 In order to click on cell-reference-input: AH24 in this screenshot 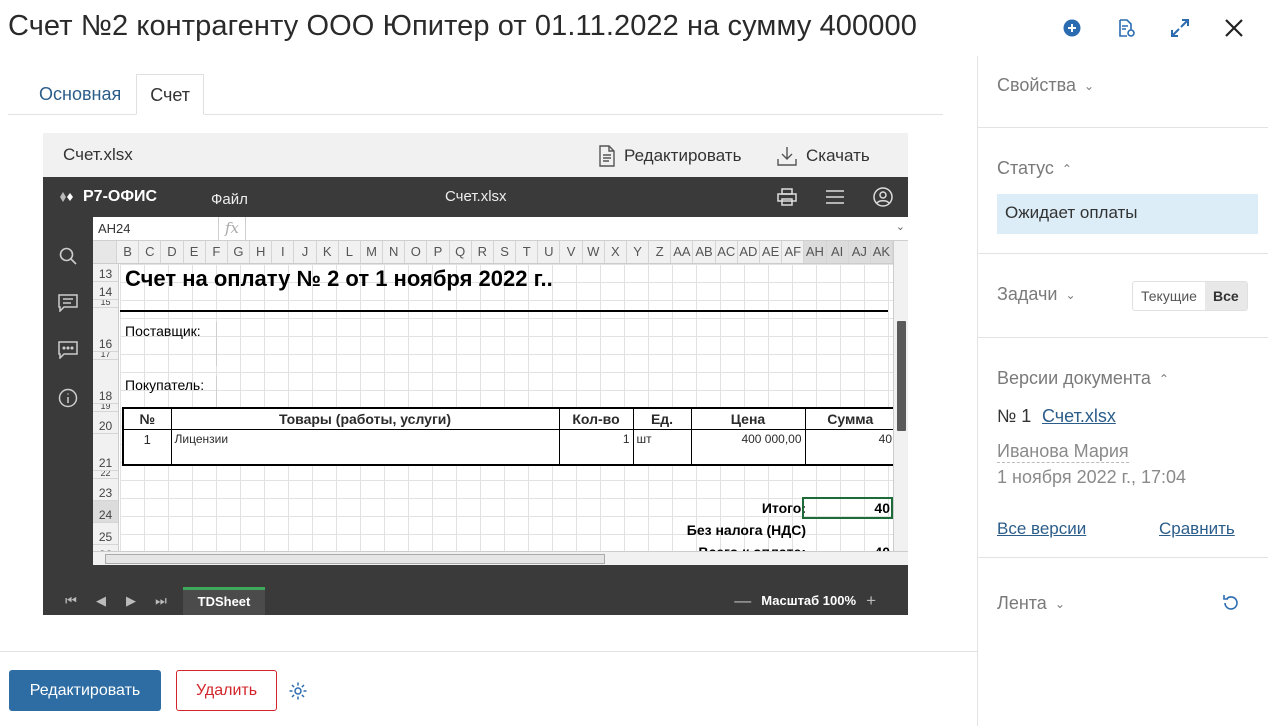, I will do `click(156, 229)`.